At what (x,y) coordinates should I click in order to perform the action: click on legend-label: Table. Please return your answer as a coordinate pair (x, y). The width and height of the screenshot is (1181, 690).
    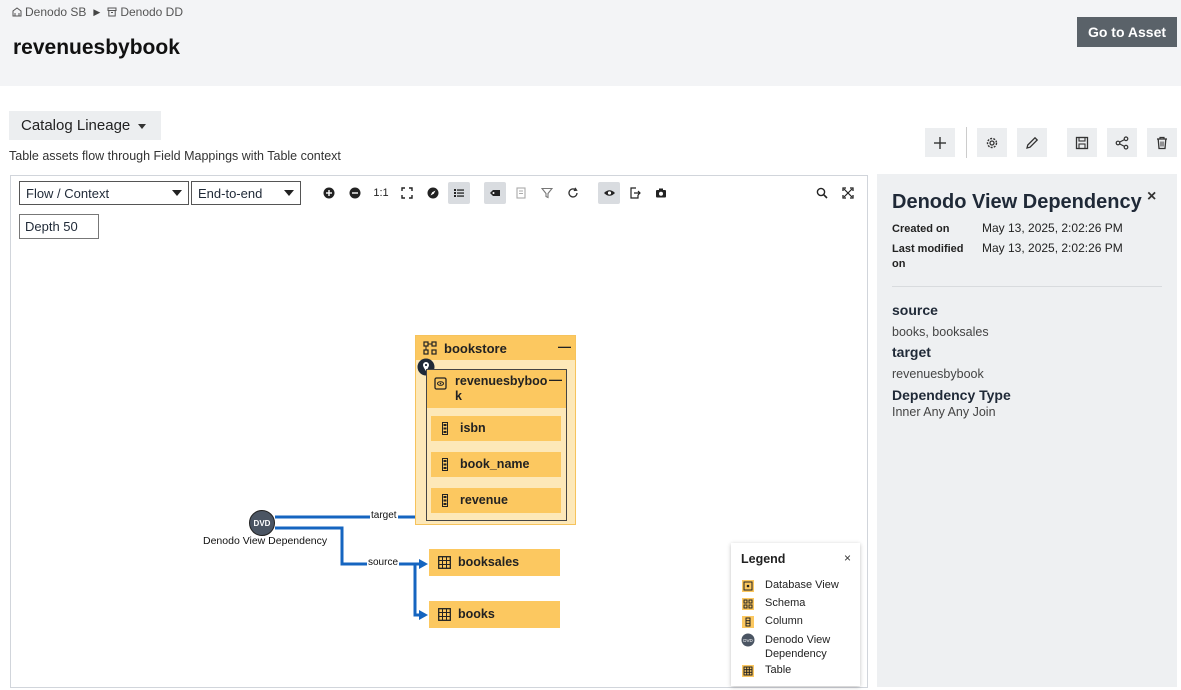
    Looking at the image, I should click on (778, 670).